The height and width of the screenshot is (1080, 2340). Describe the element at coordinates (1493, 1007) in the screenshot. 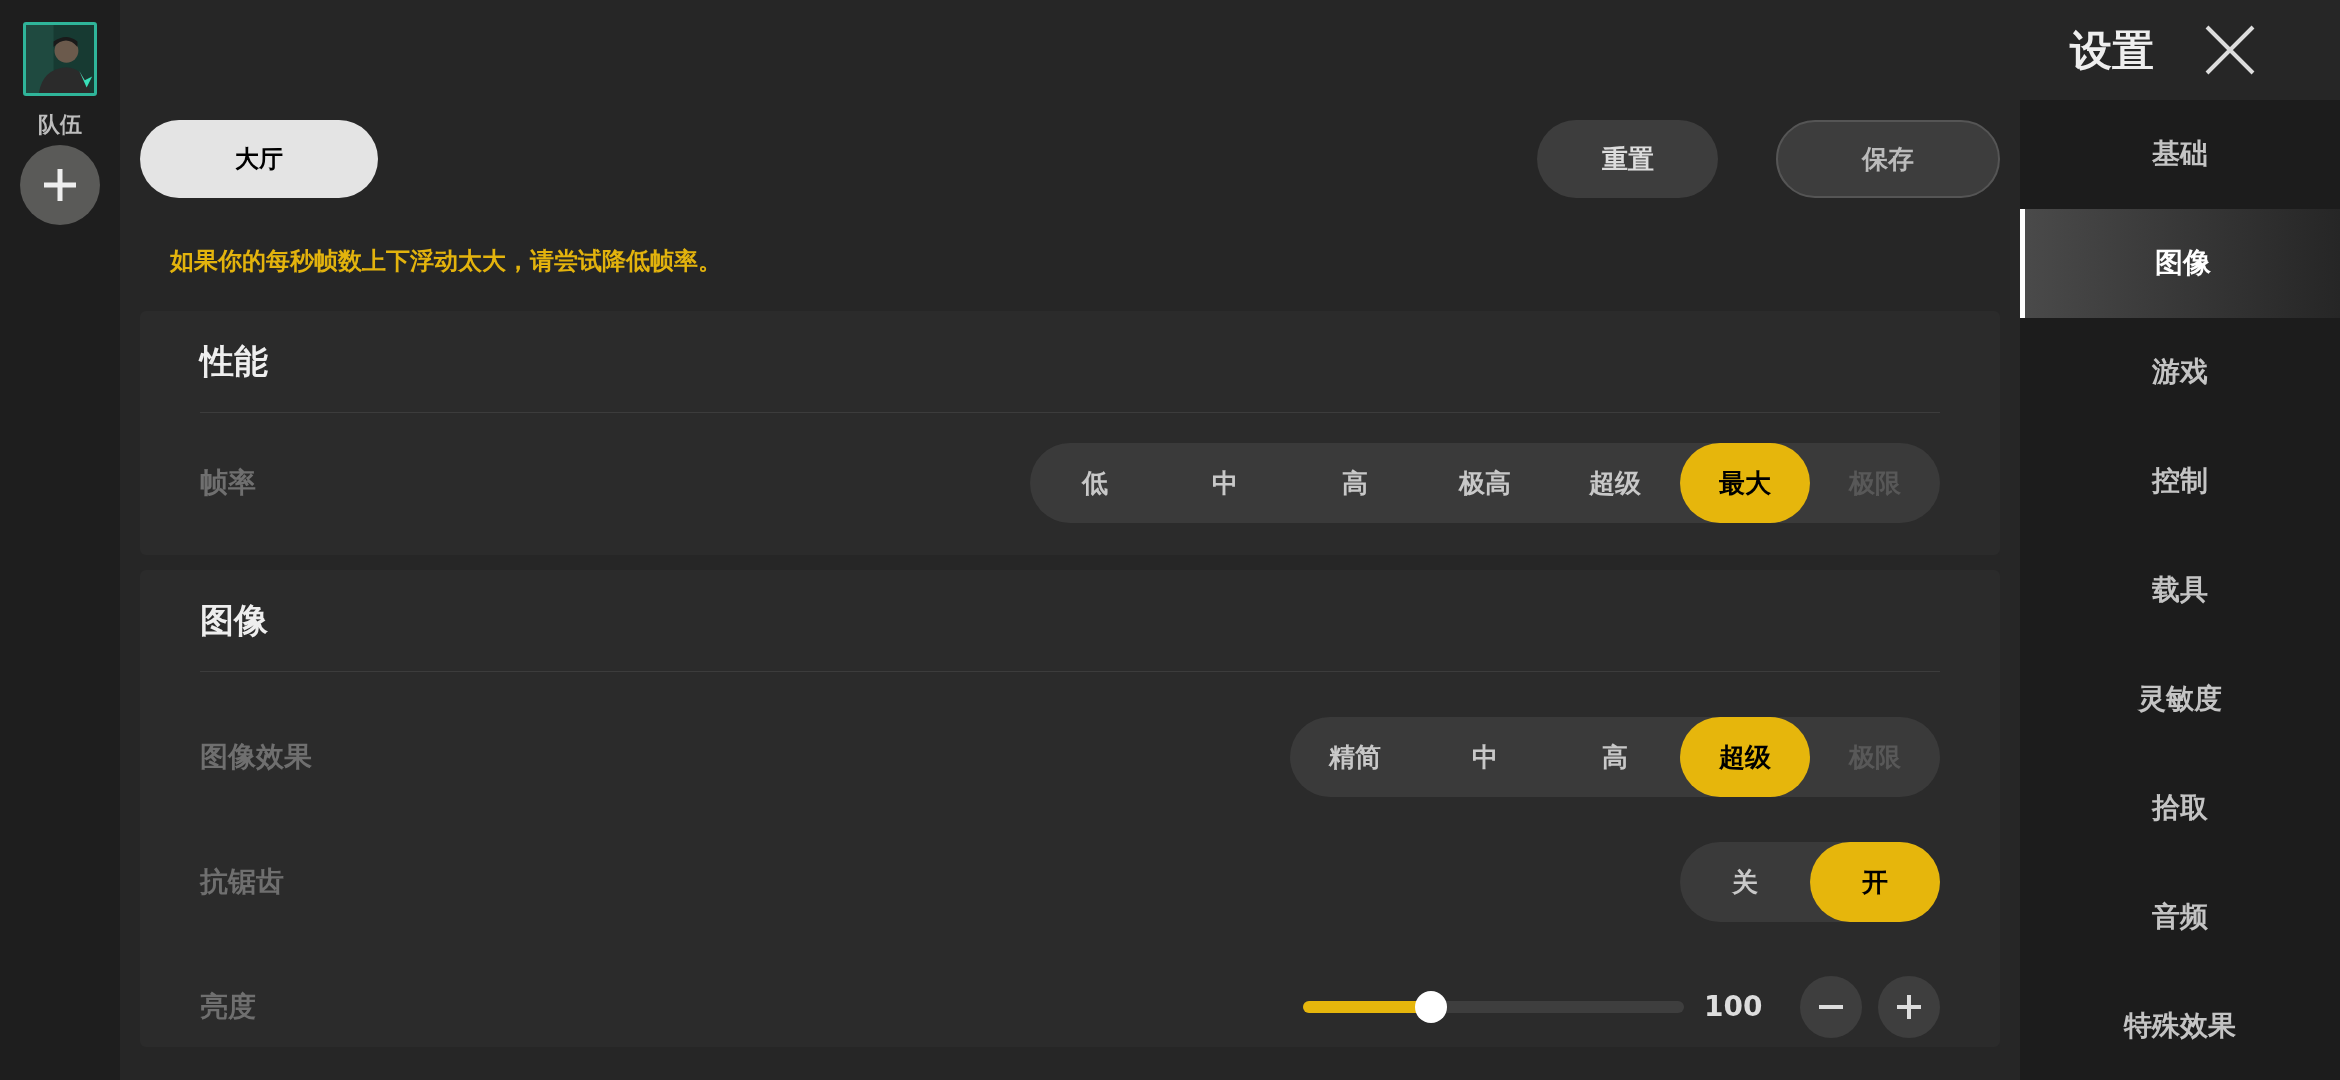

I see `brightness-slider` at that location.